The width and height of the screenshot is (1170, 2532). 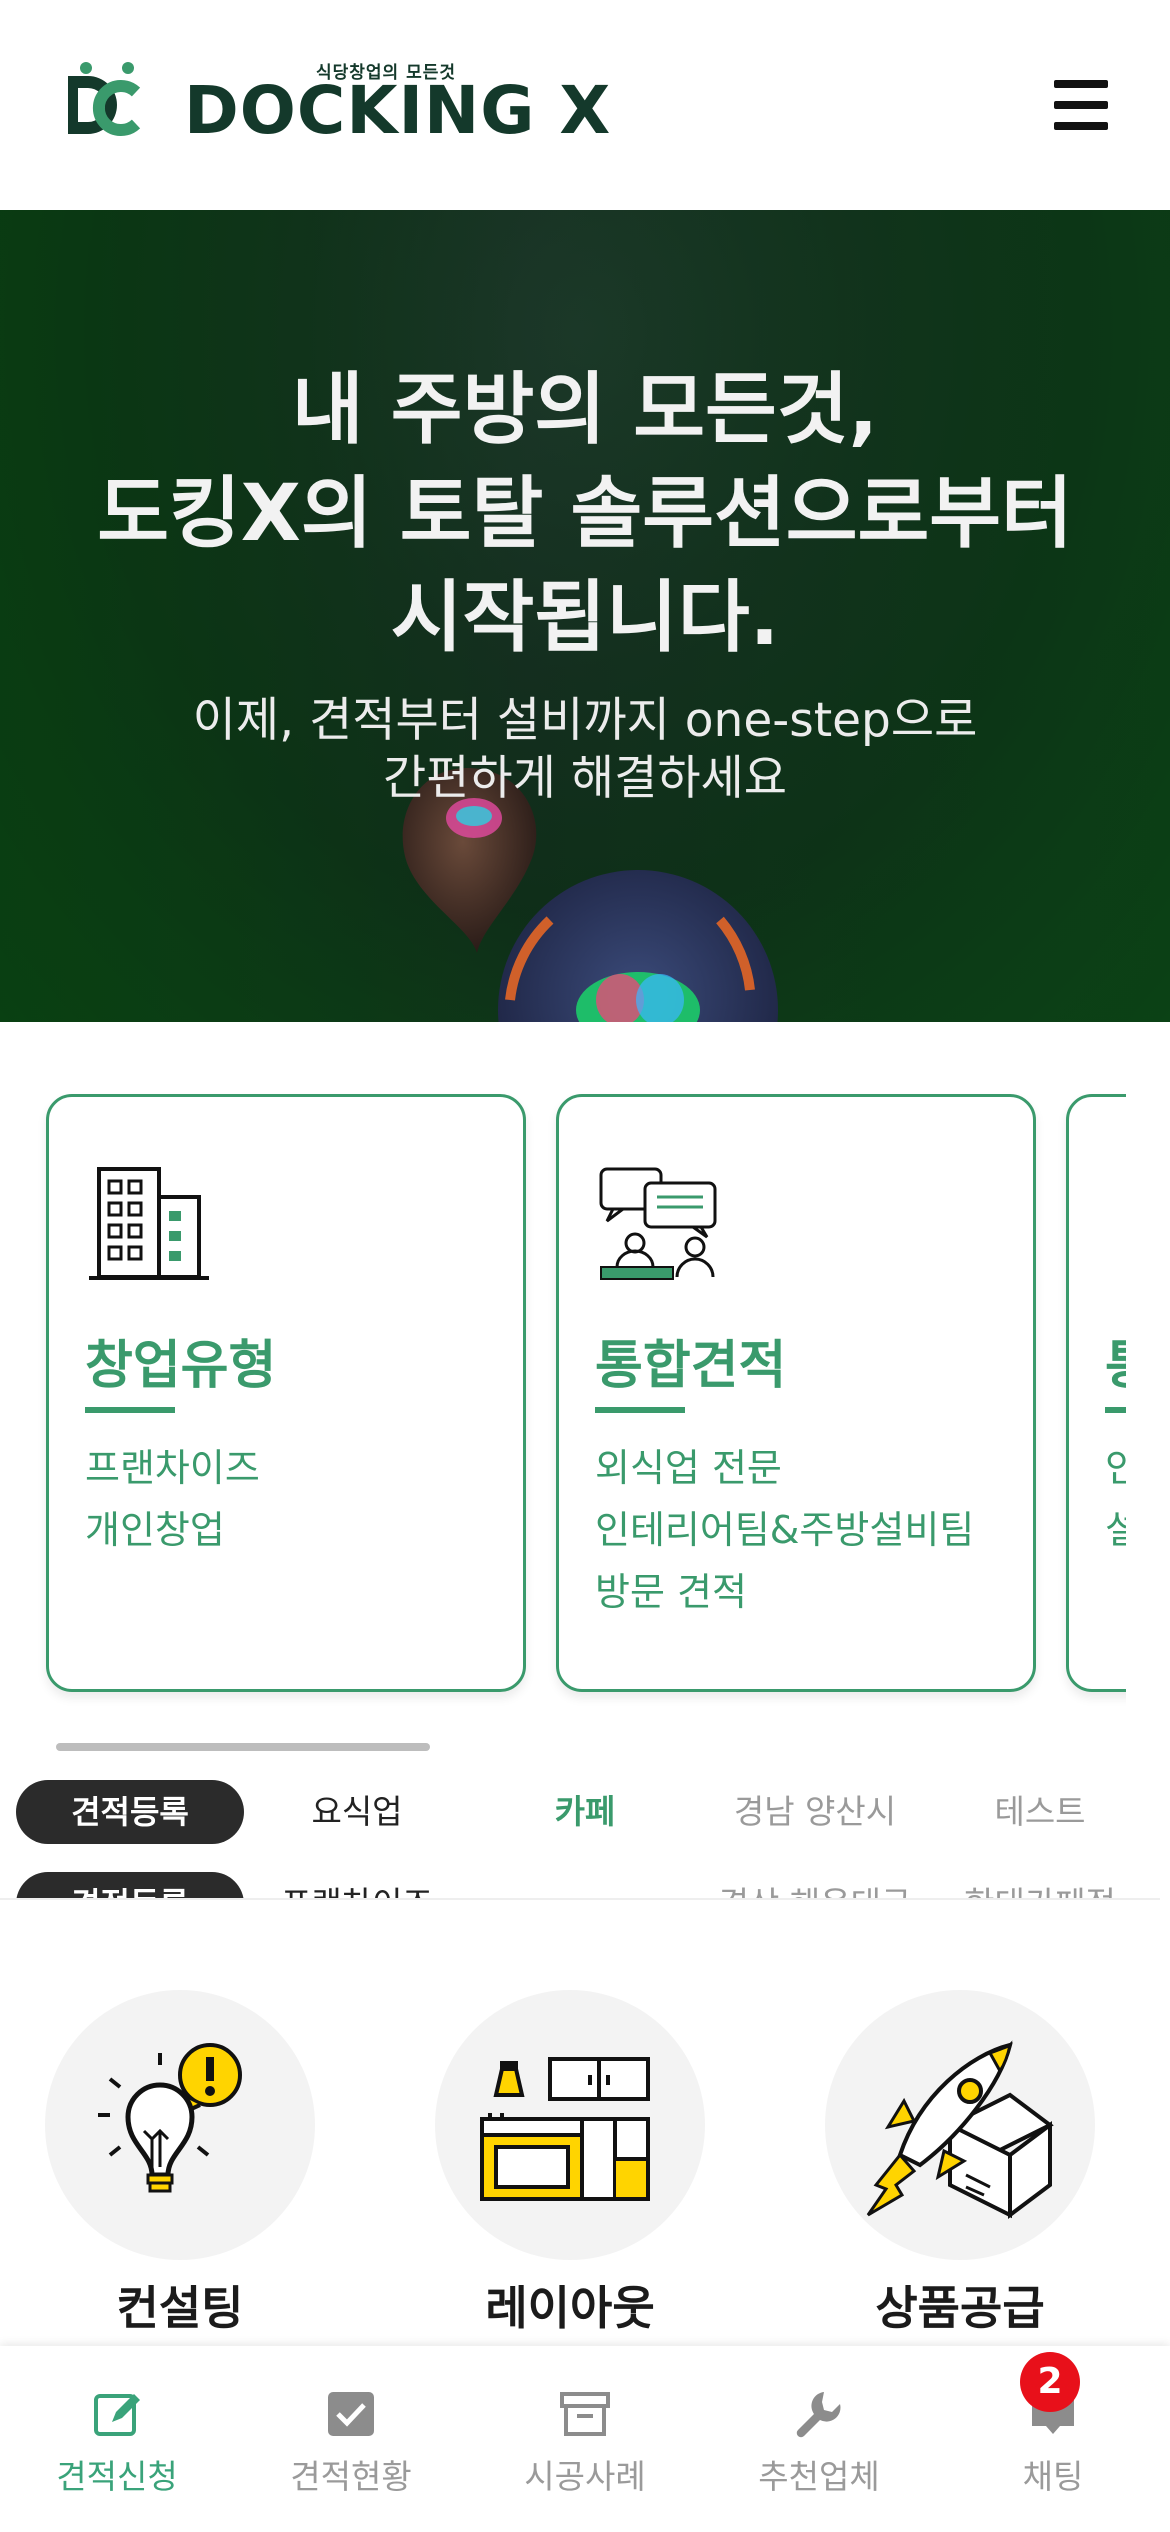 What do you see at coordinates (585, 410) in the screenshot?
I see `hero-title-line: 내 주방의 모든것,` at bounding box center [585, 410].